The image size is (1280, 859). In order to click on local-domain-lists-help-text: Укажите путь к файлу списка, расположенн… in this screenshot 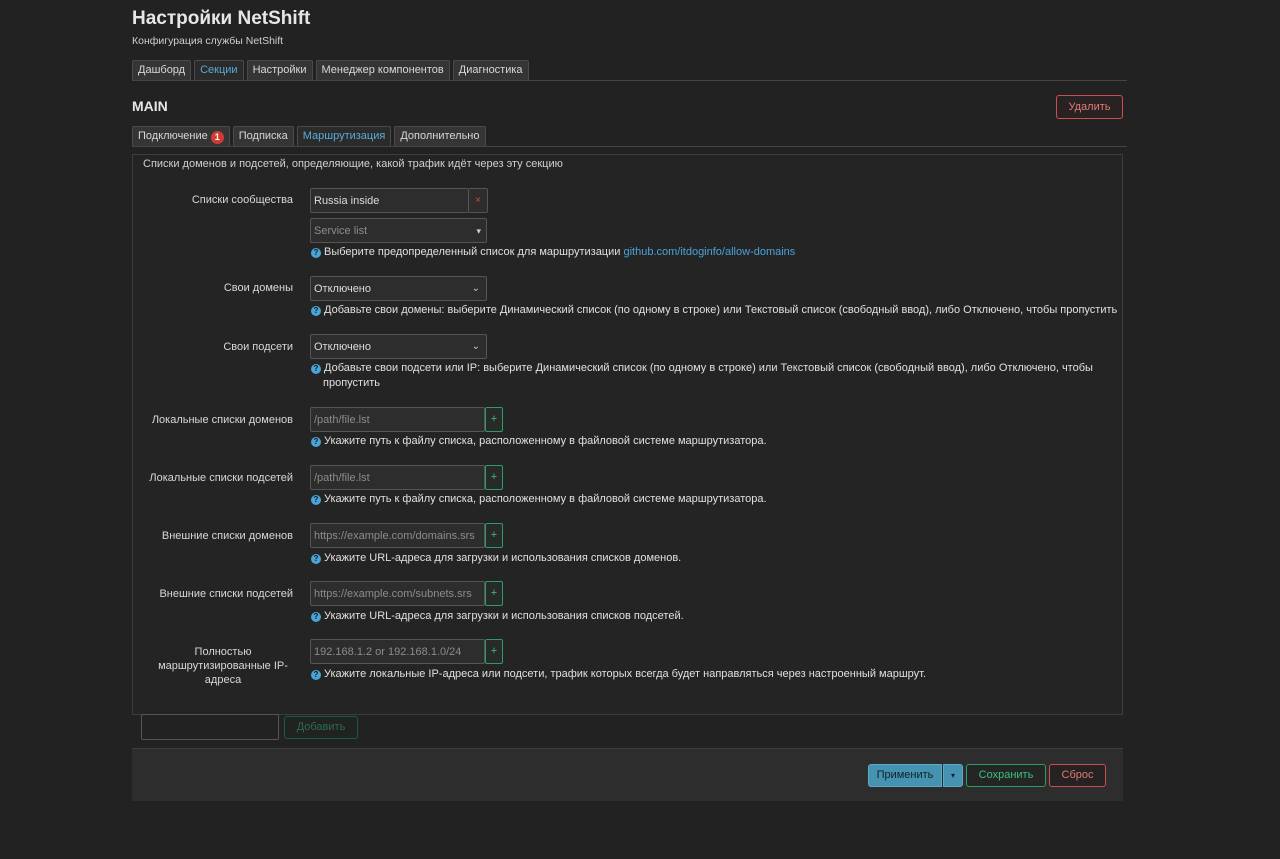, I will do `click(545, 441)`.